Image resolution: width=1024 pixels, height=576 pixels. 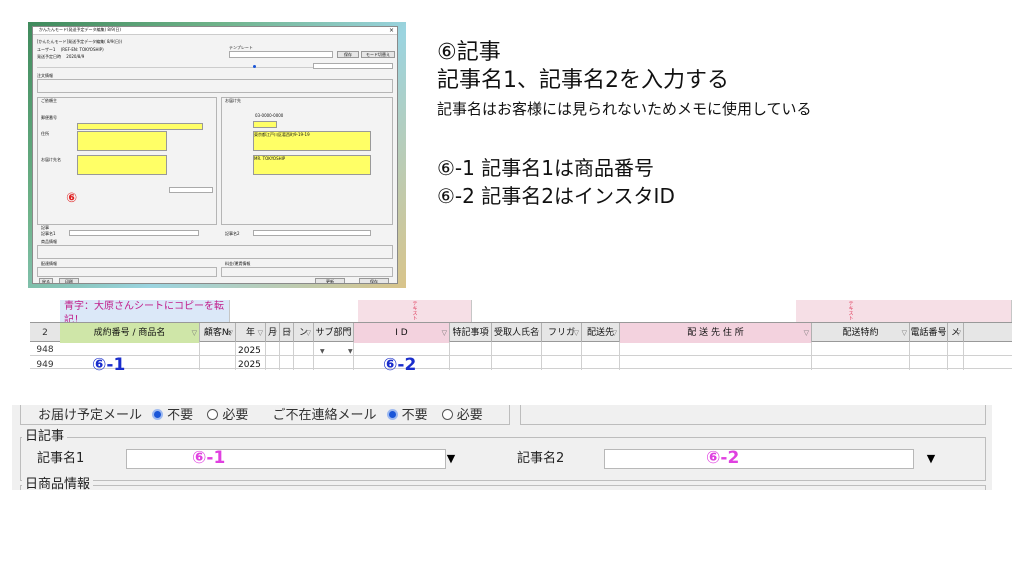 What do you see at coordinates (270, 158) in the screenshot?
I see `recipient-name-value: MR. TOKYOSHIP` at bounding box center [270, 158].